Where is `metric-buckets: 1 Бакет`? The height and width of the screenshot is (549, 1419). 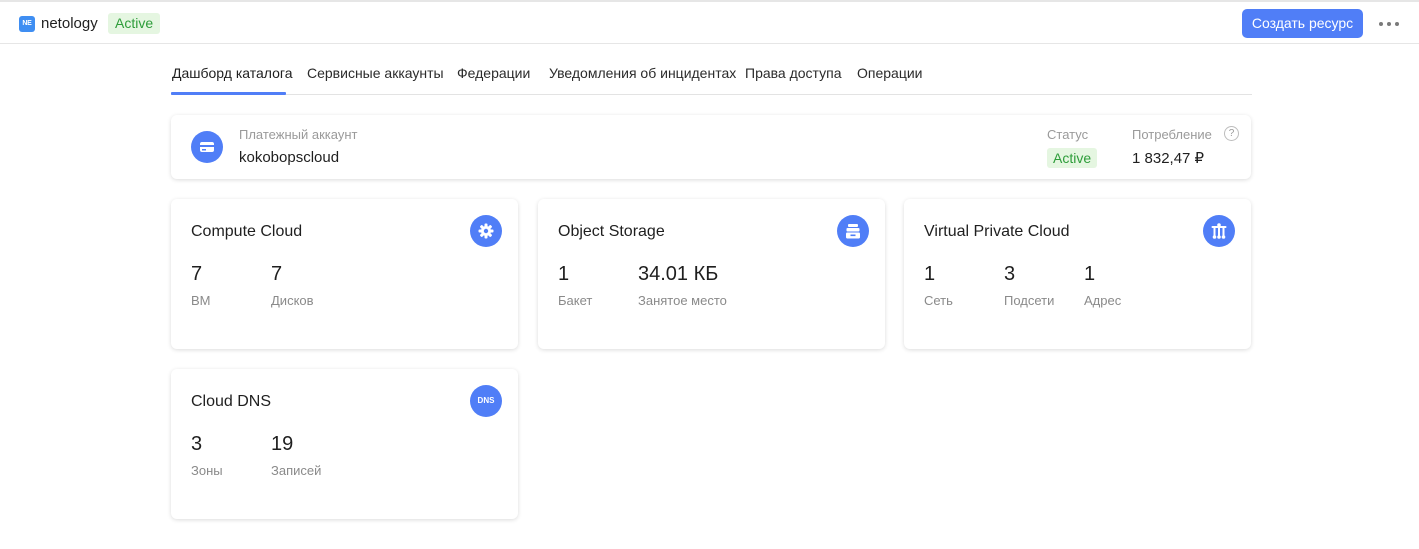
metric-buckets: 1 Бакет is located at coordinates (575, 285).